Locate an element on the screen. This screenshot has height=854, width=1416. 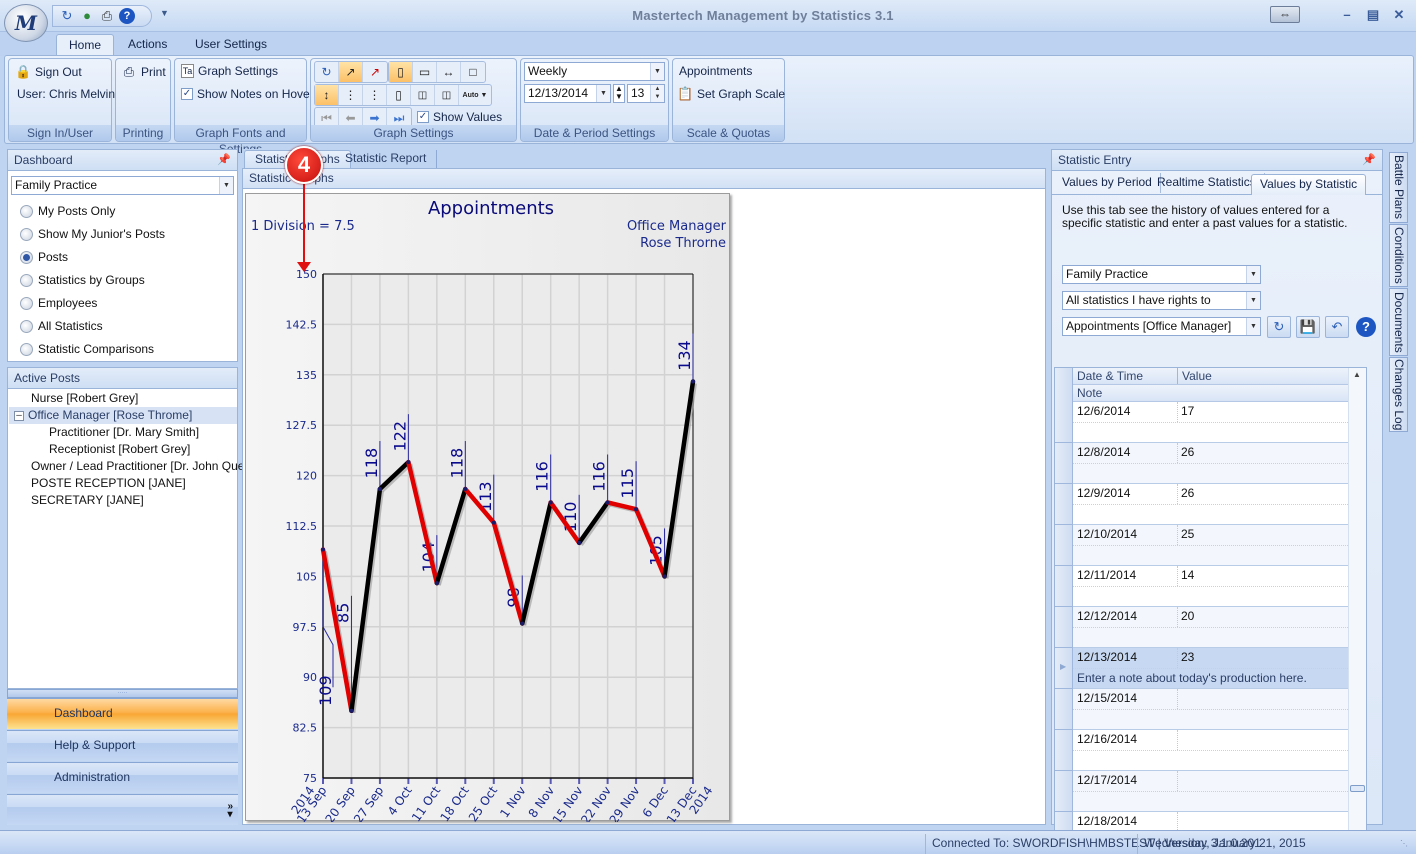
cell-date: 12/13/2014 is located at coordinates (1107, 657).